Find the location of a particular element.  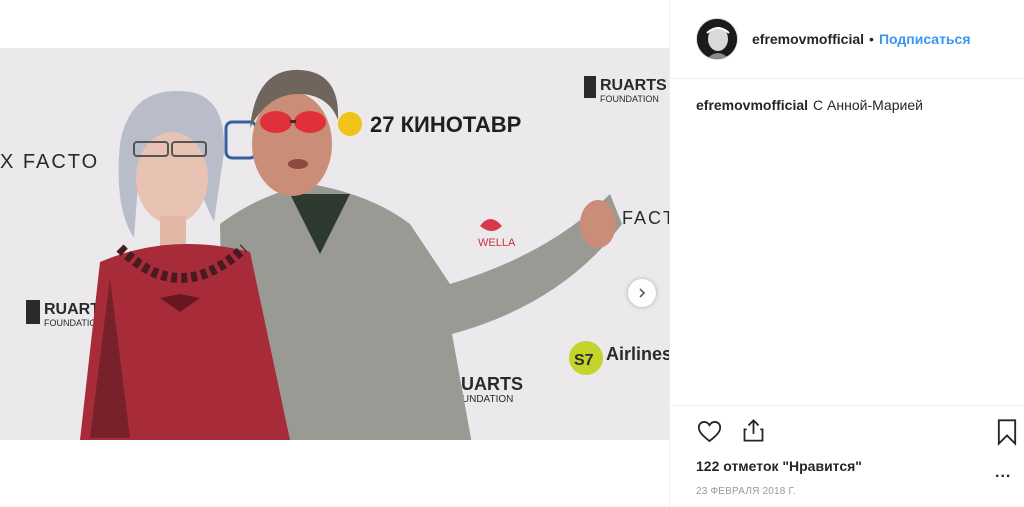

backdrop-s7: S7 is located at coordinates (584, 360).